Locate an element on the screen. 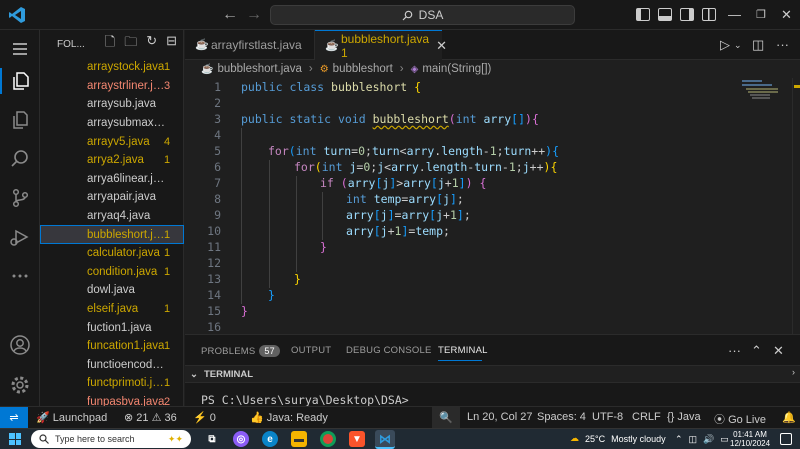 The image size is (800, 449). close-window-button: ✕ is located at coordinates (786, 15).